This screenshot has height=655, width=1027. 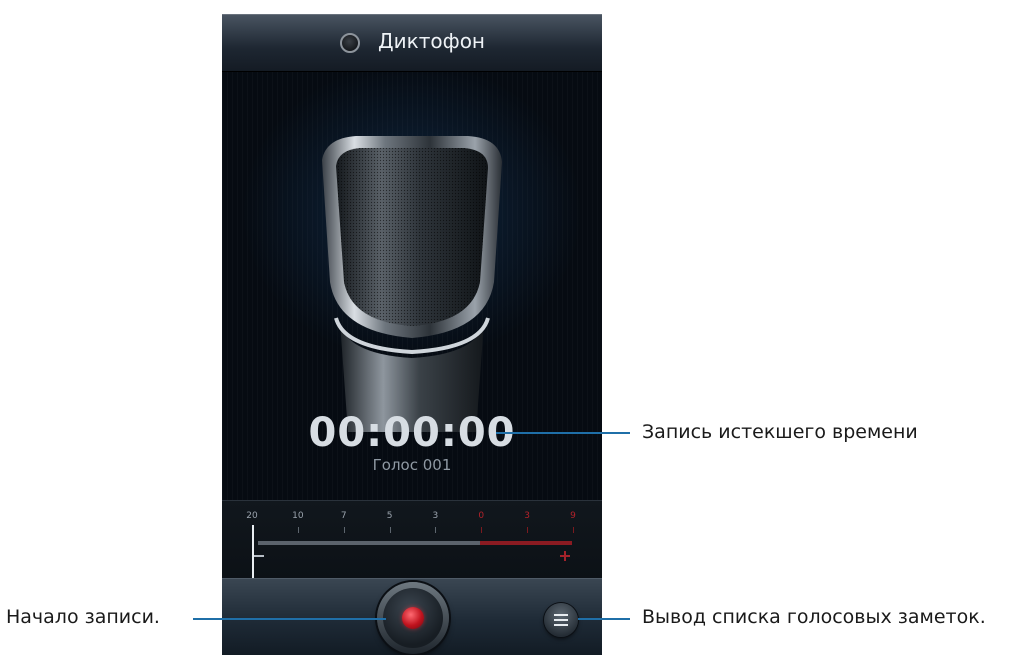 I want to click on callout-elapsed-time: Запись истекшего времени, so click(x=780, y=432).